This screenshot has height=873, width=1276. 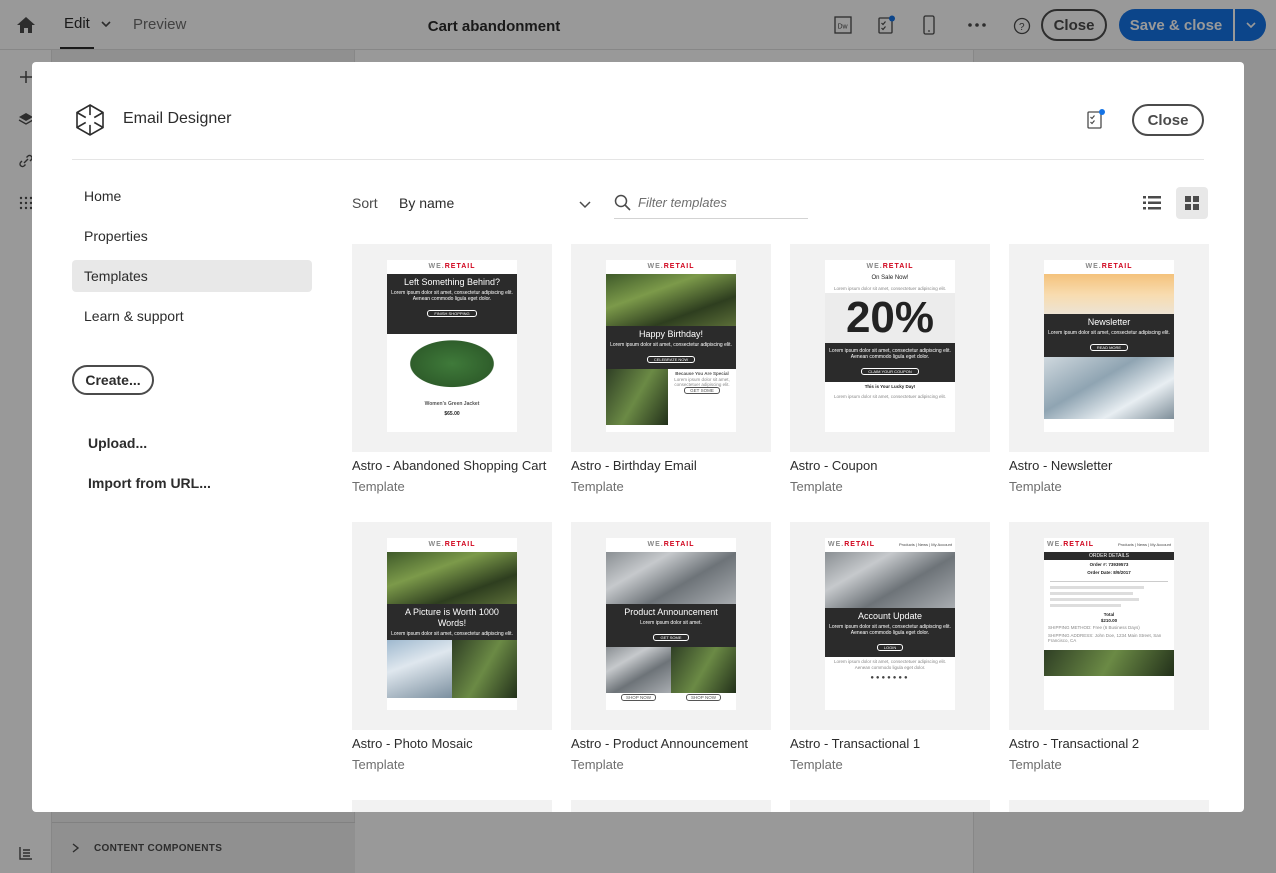 What do you see at coordinates (834, 465) in the screenshot?
I see `template-name: Astro - Coupon` at bounding box center [834, 465].